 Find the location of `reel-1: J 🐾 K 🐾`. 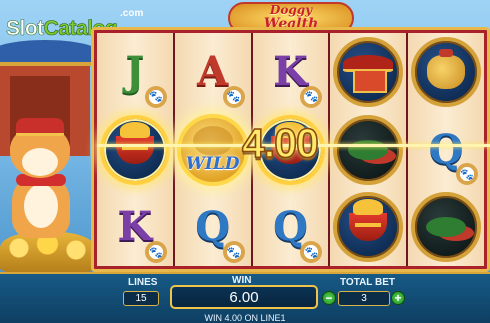

reel-1: J 🐾 K 🐾 is located at coordinates (135, 149).